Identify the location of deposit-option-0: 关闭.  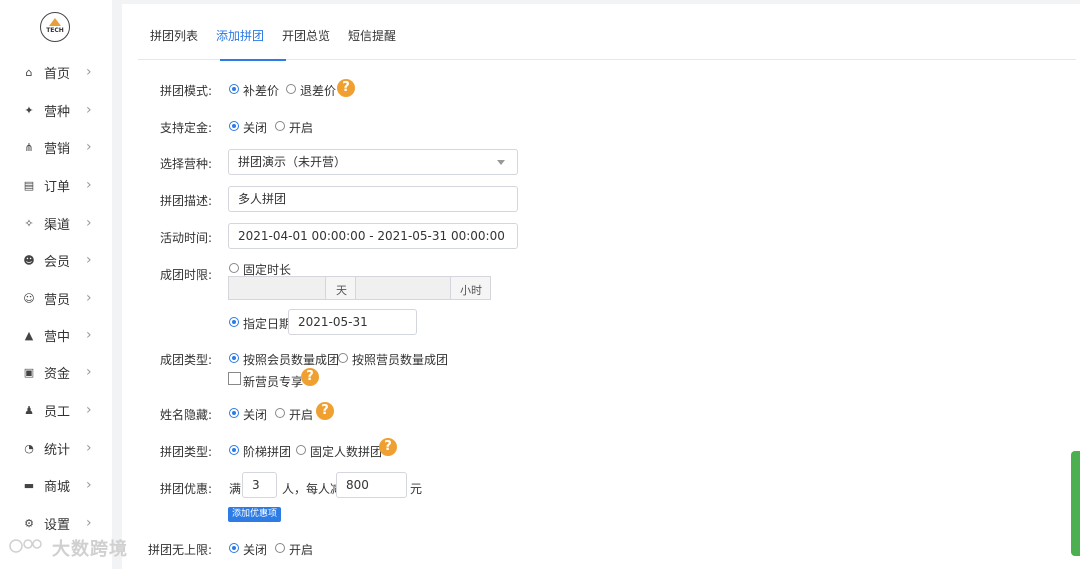
(255, 128).